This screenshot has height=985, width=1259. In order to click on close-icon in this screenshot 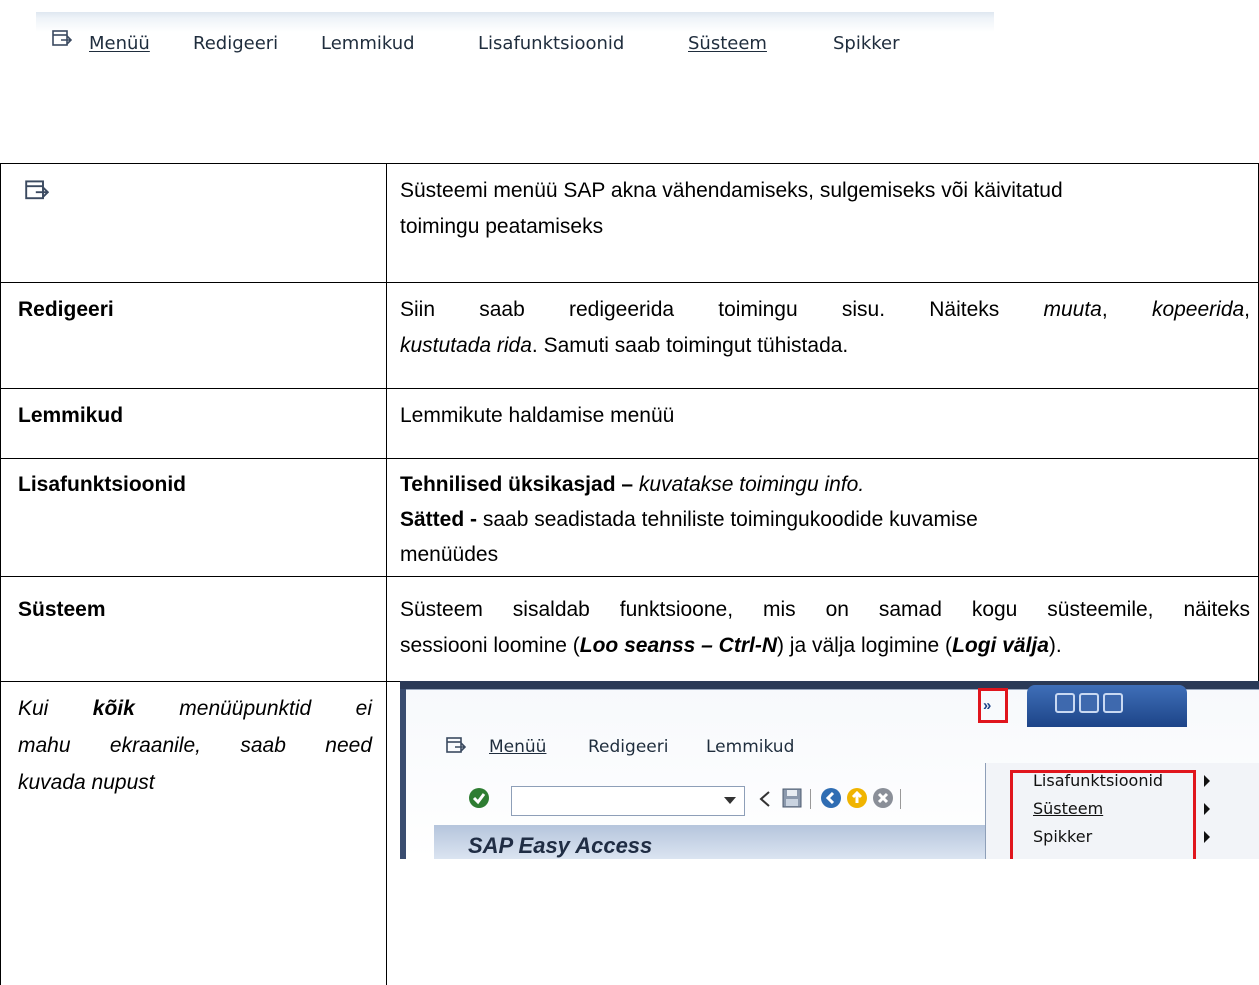, I will do `click(1113, 703)`.